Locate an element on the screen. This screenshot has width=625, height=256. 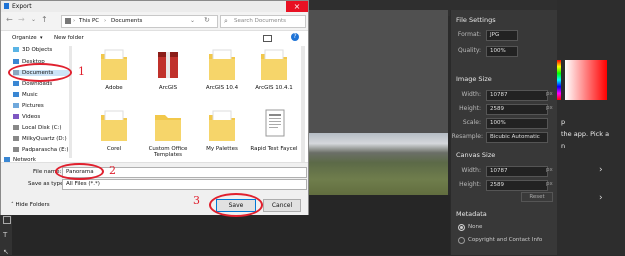
move-tool-icon is located at coordinates (7, 220).